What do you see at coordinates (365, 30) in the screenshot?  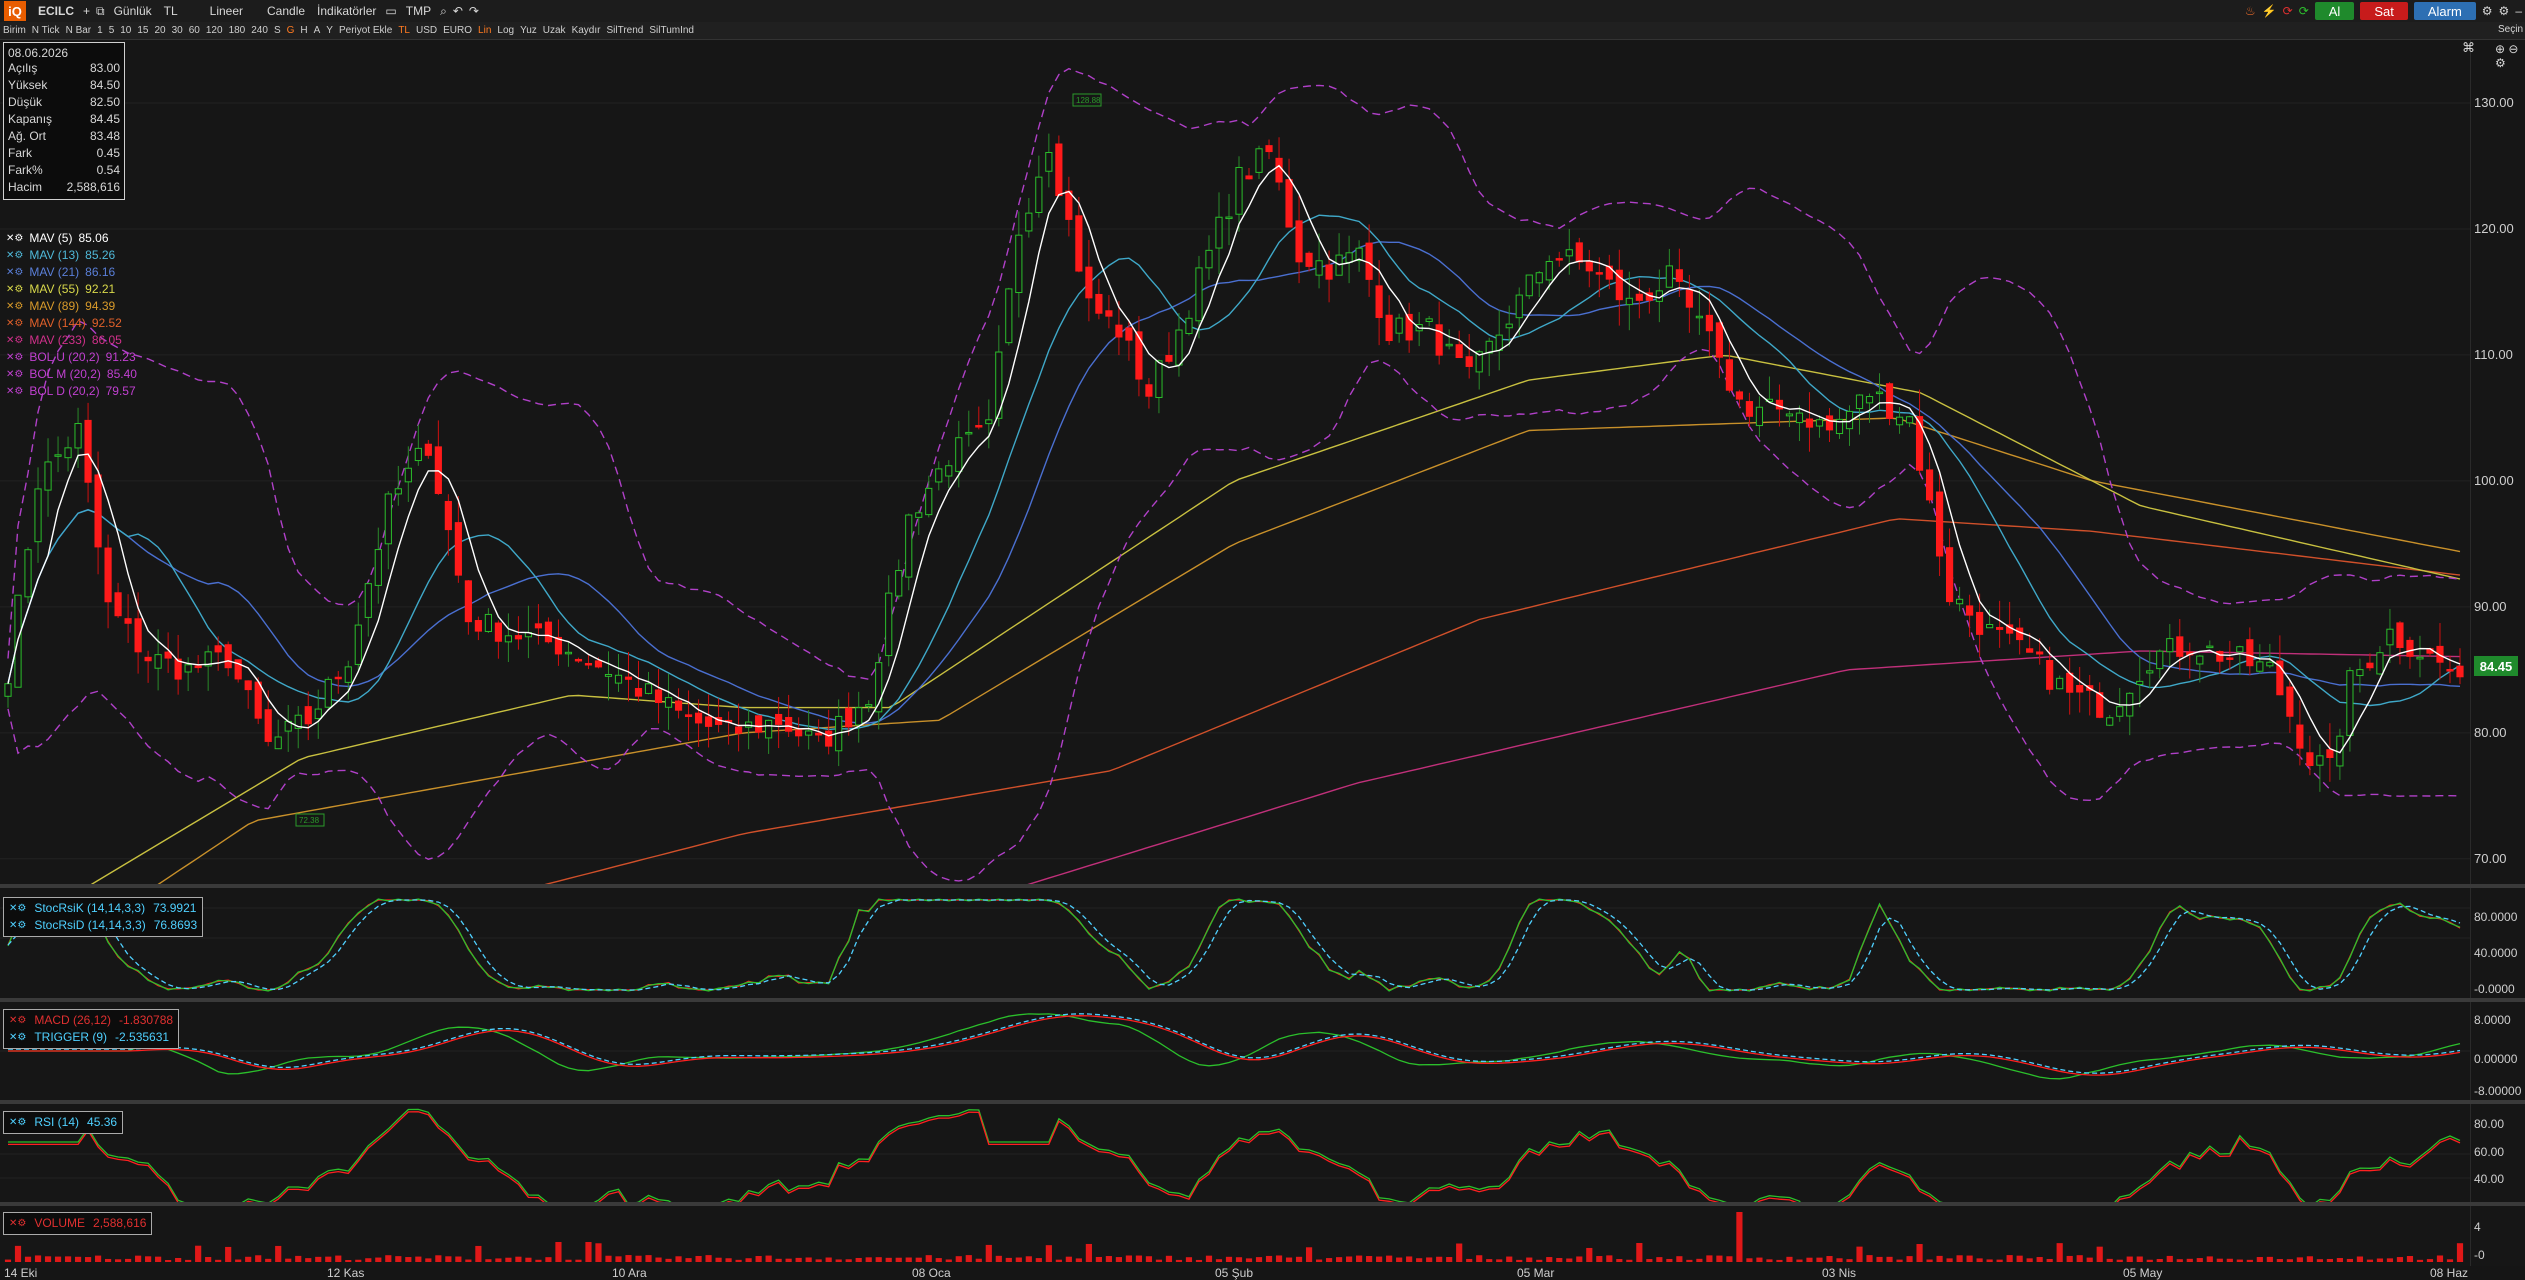 I see `period-option: Periyot Ekle` at bounding box center [365, 30].